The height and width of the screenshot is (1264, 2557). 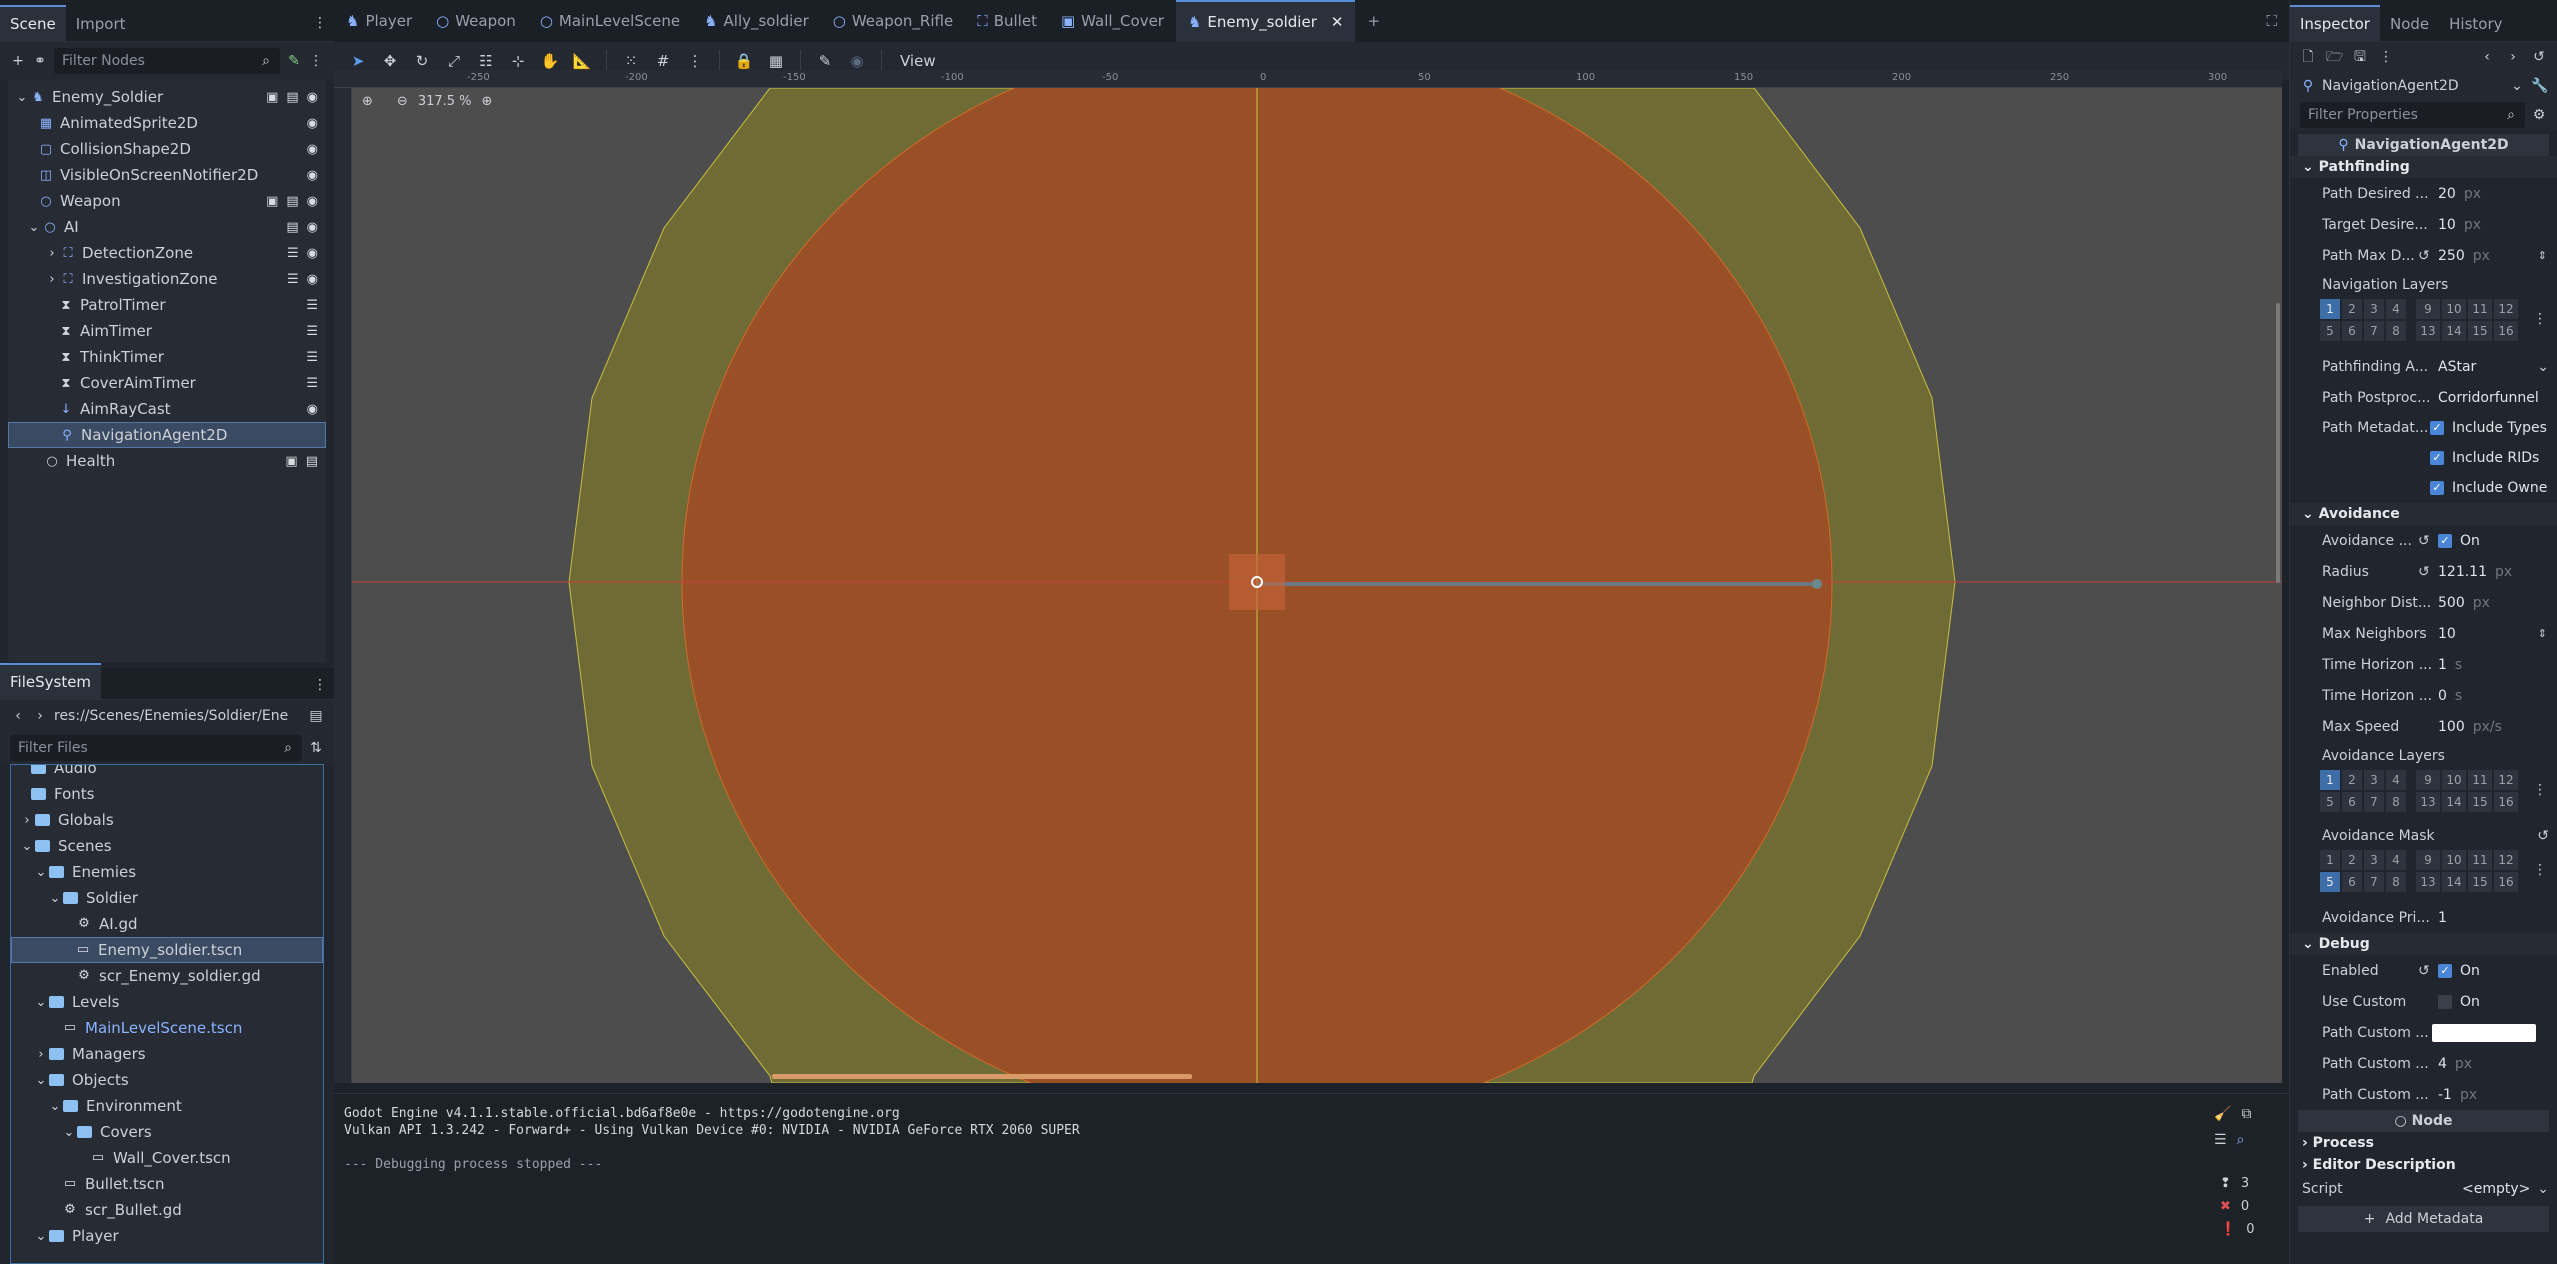 I want to click on selected-node-type: NavigationAgent2D, so click(x=2412, y=86).